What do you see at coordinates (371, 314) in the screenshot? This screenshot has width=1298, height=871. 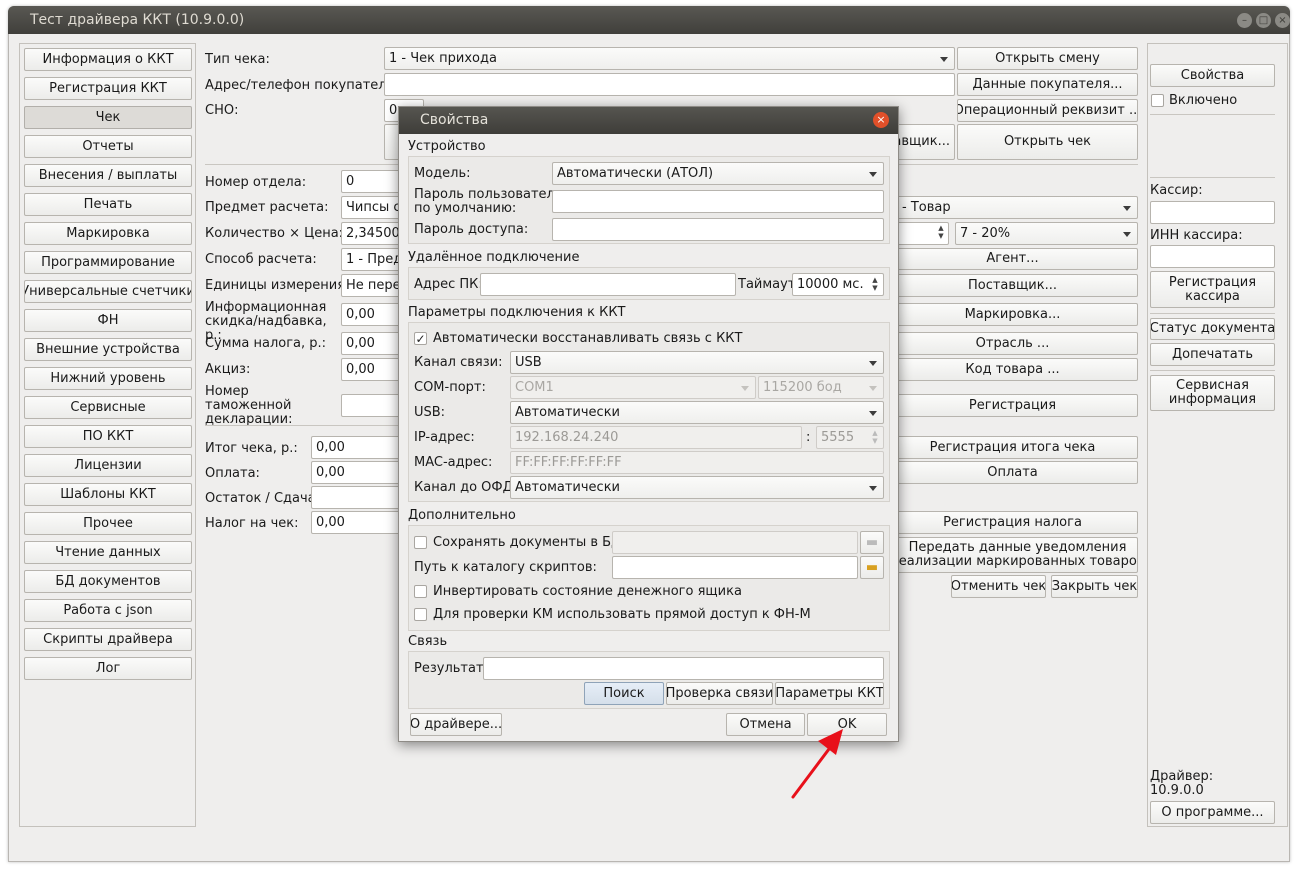 I see `discount-input: 0,00` at bounding box center [371, 314].